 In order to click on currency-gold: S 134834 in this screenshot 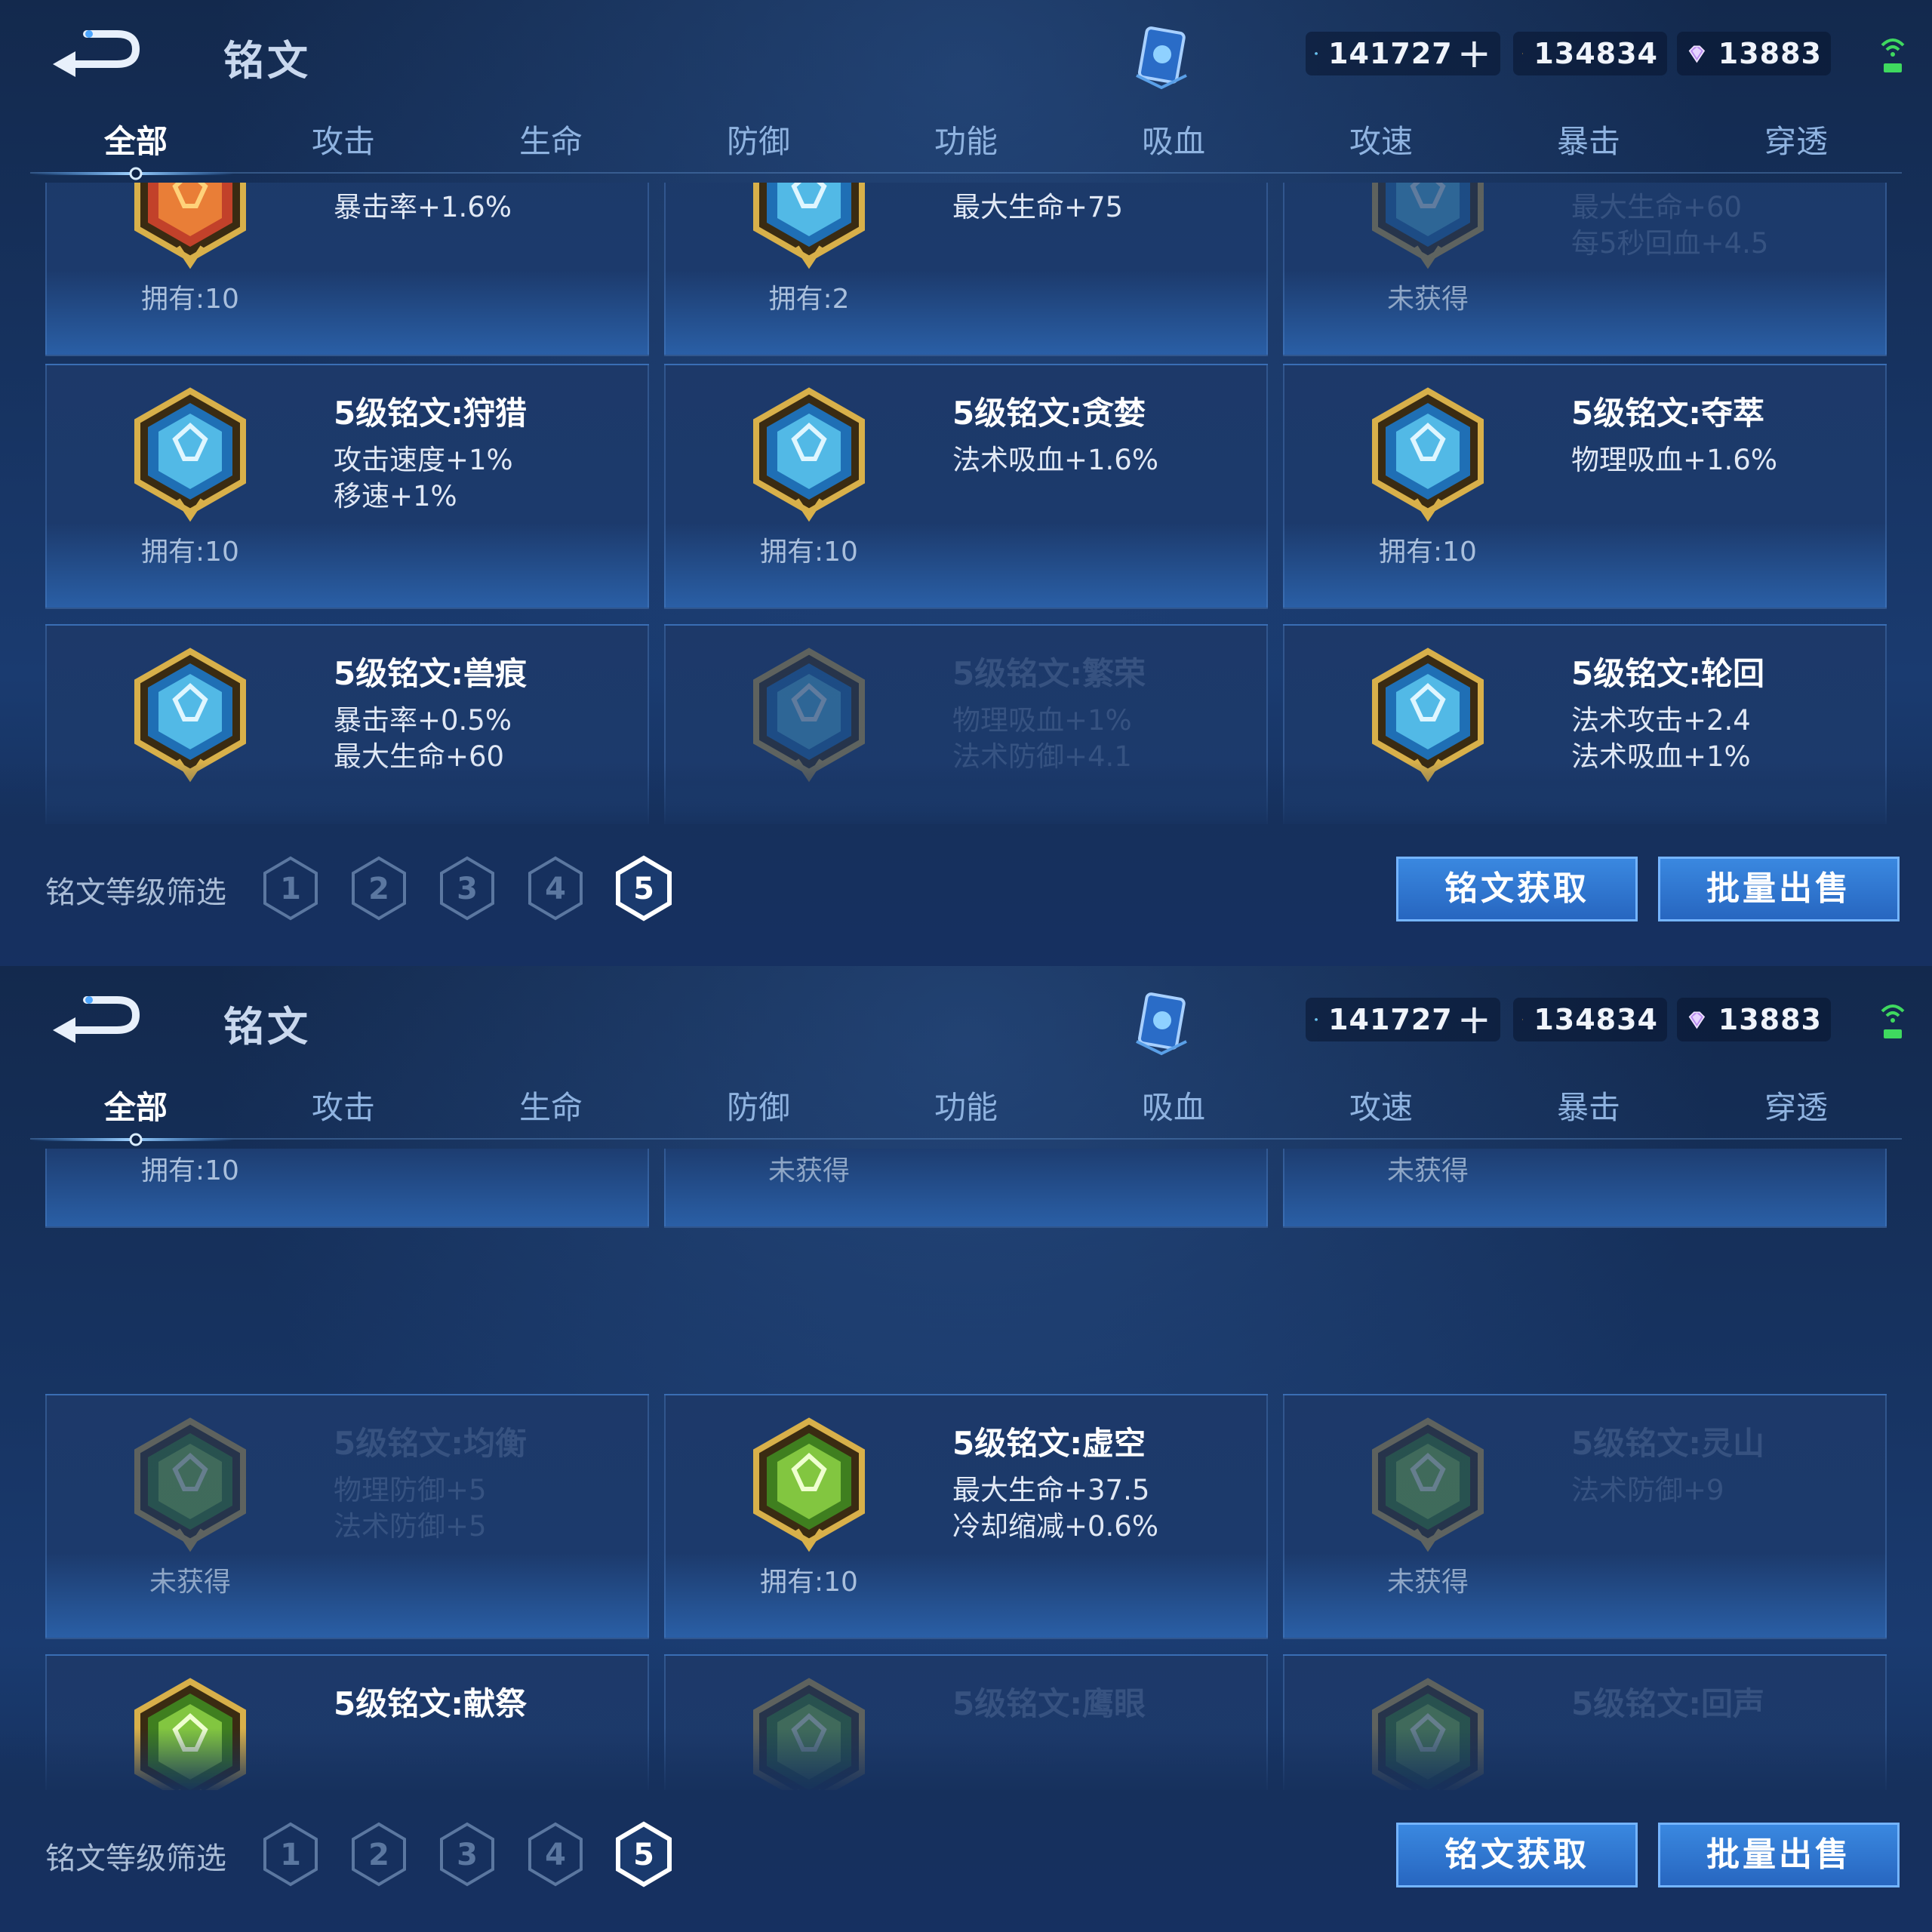, I will do `click(1590, 53)`.